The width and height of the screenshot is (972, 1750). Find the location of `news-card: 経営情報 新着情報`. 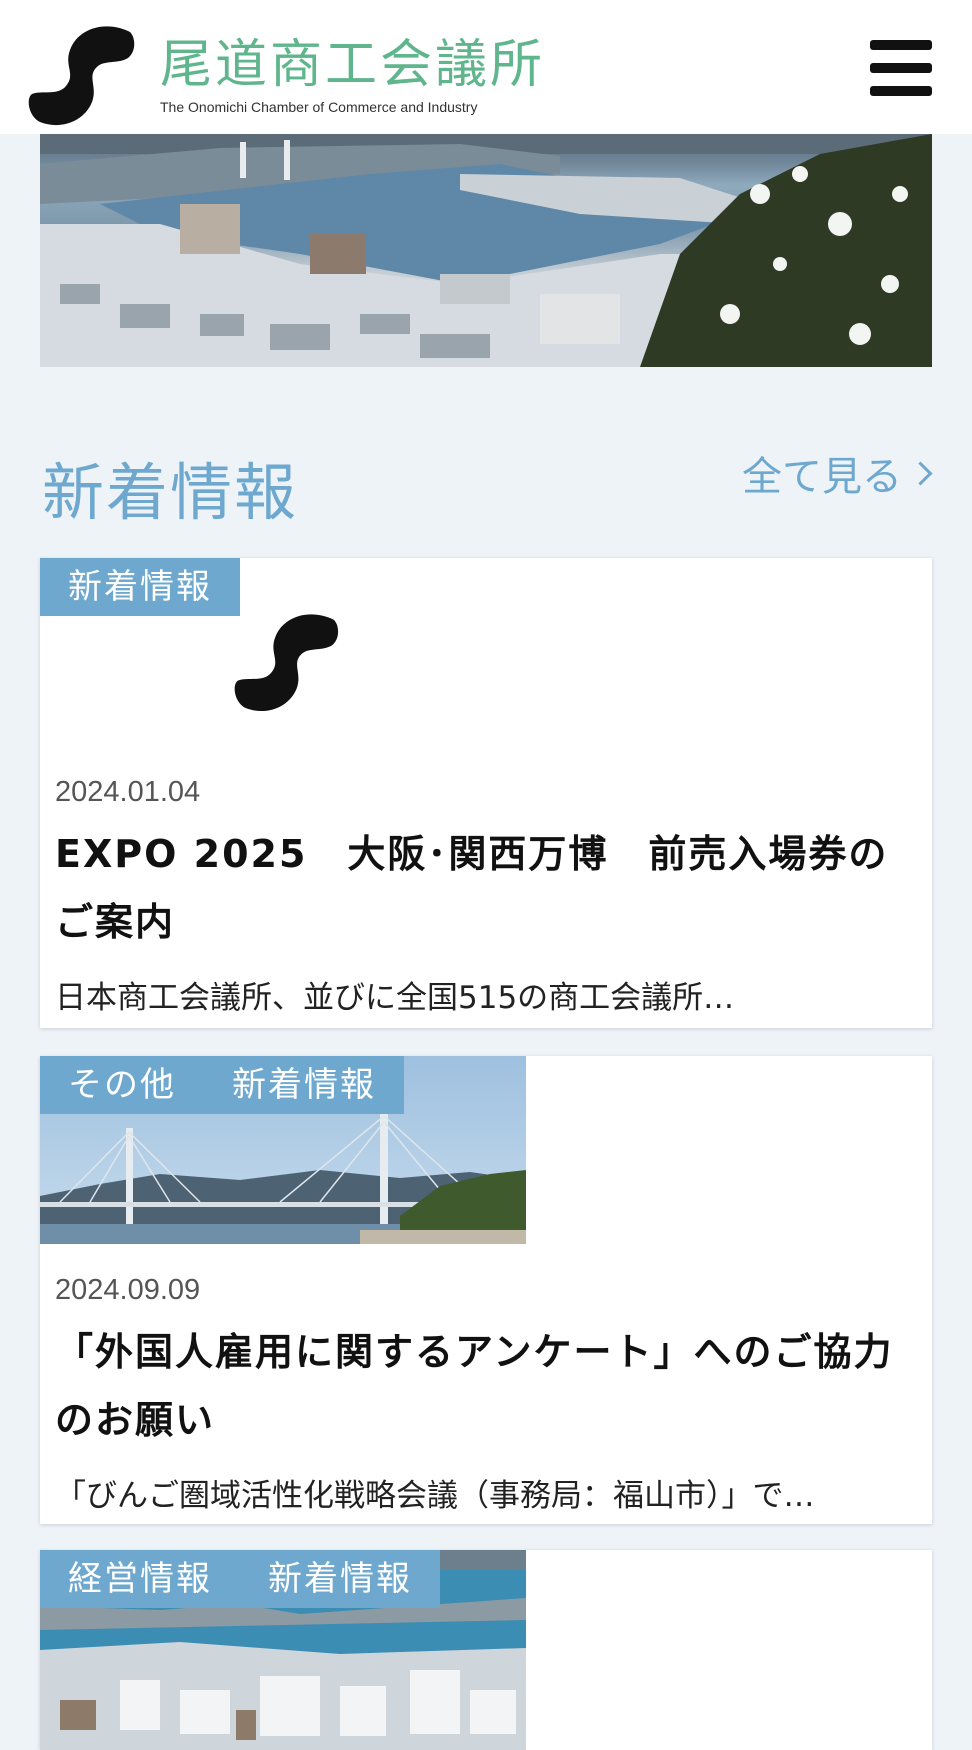

news-card: 経営情報 新着情報 is located at coordinates (486, 1650).